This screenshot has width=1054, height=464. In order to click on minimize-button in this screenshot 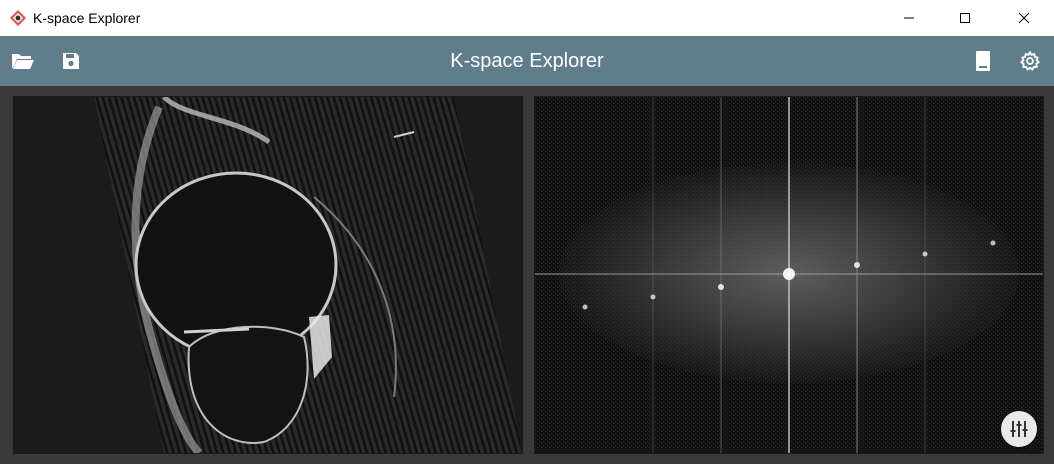, I will do `click(909, 18)`.